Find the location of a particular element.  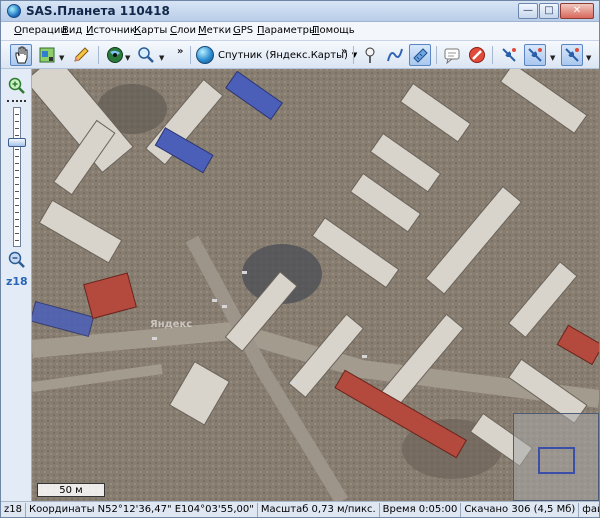

zoom-slider-track is located at coordinates (17, 177).